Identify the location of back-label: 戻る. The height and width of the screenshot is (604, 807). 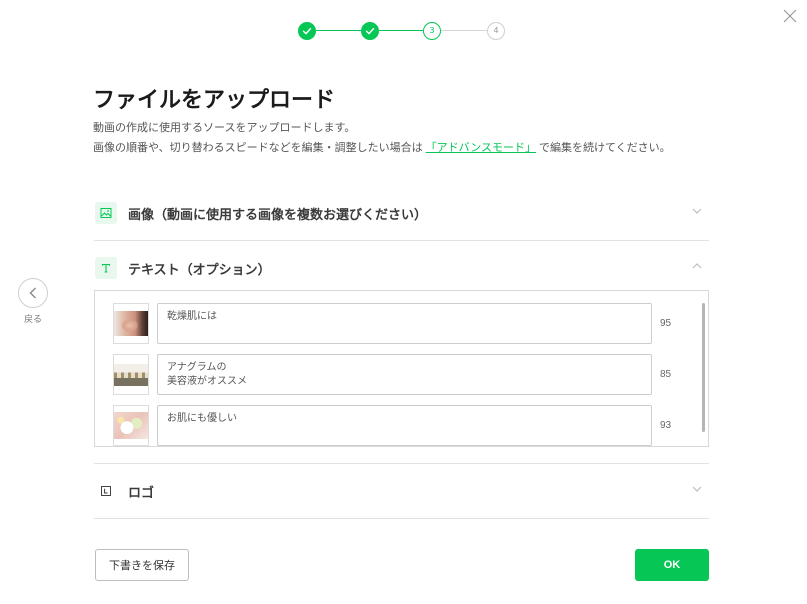
(32, 319).